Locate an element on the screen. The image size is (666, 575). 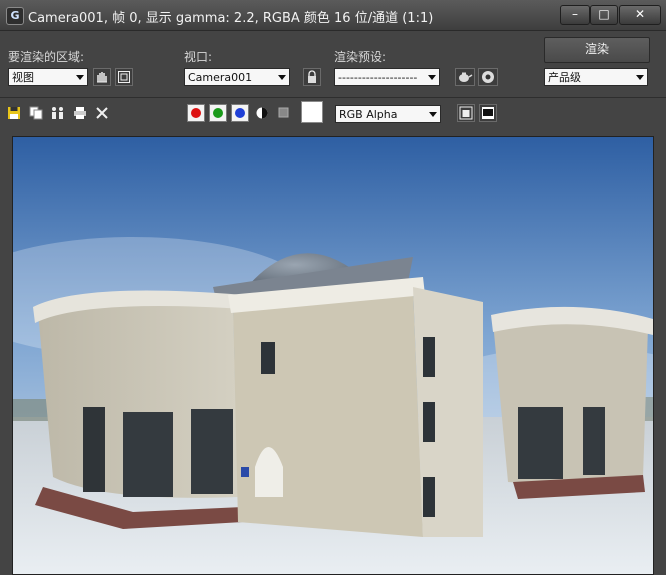
preset-dropdown: -------------------- is located at coordinates (387, 77).